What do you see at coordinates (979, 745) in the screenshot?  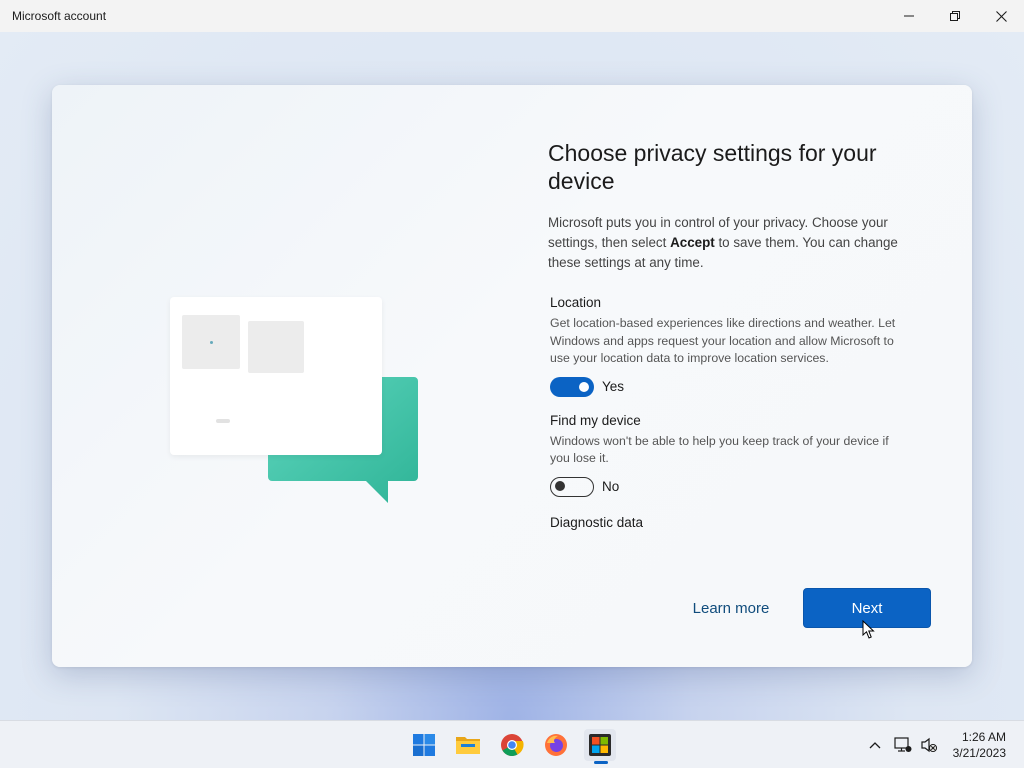 I see `taskbar-clock: 1:26 AM 3/21/2023` at bounding box center [979, 745].